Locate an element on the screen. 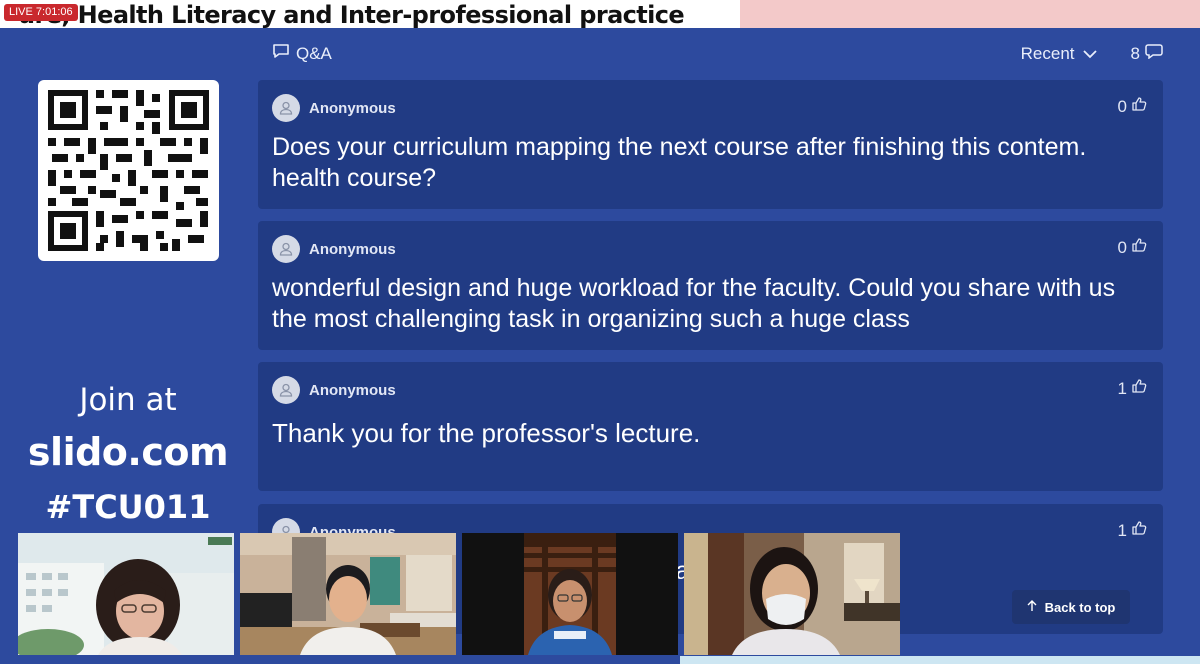 Image resolution: width=1200 pixels, height=664 pixels. sort-dropdown: Recent is located at coordinates (1059, 54).